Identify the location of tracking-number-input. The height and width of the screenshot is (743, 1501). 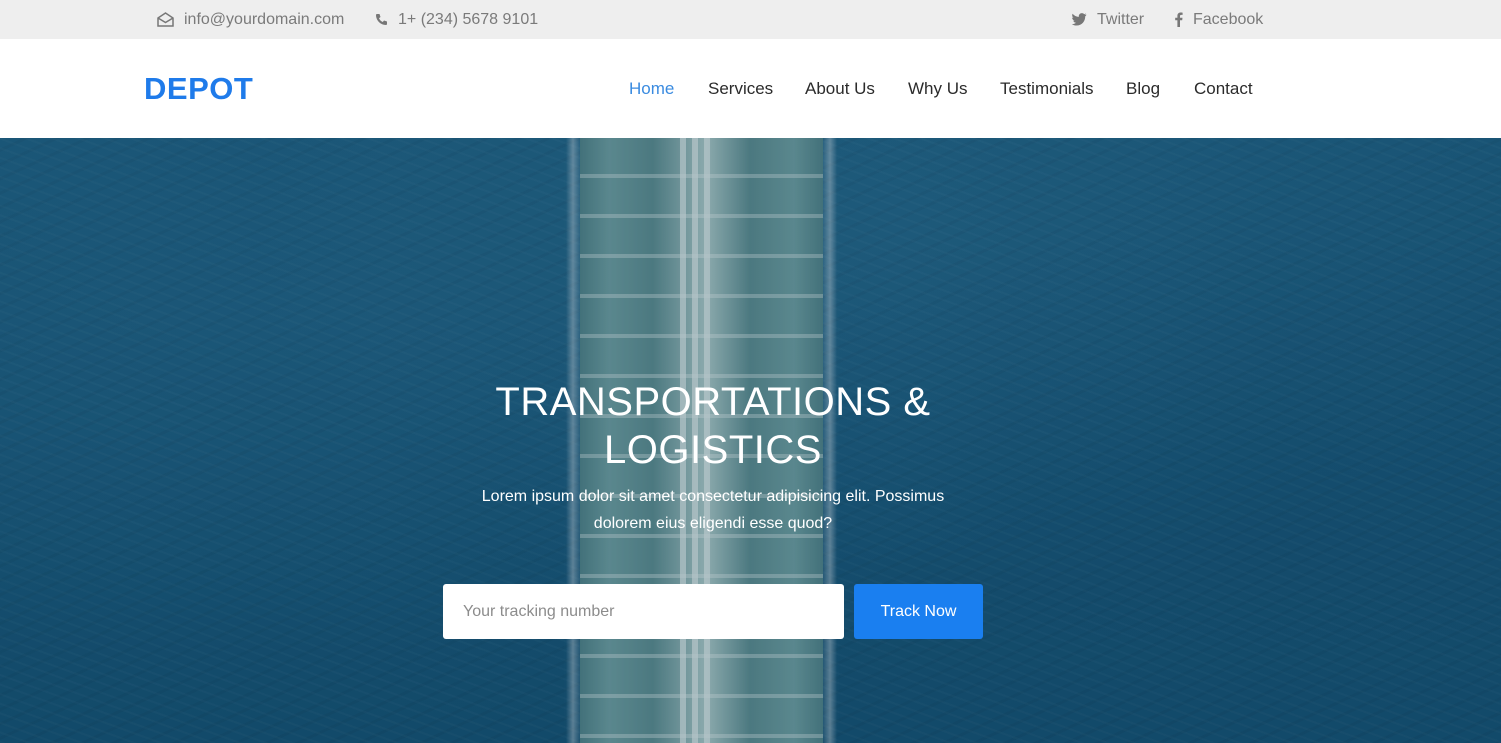
(643, 611).